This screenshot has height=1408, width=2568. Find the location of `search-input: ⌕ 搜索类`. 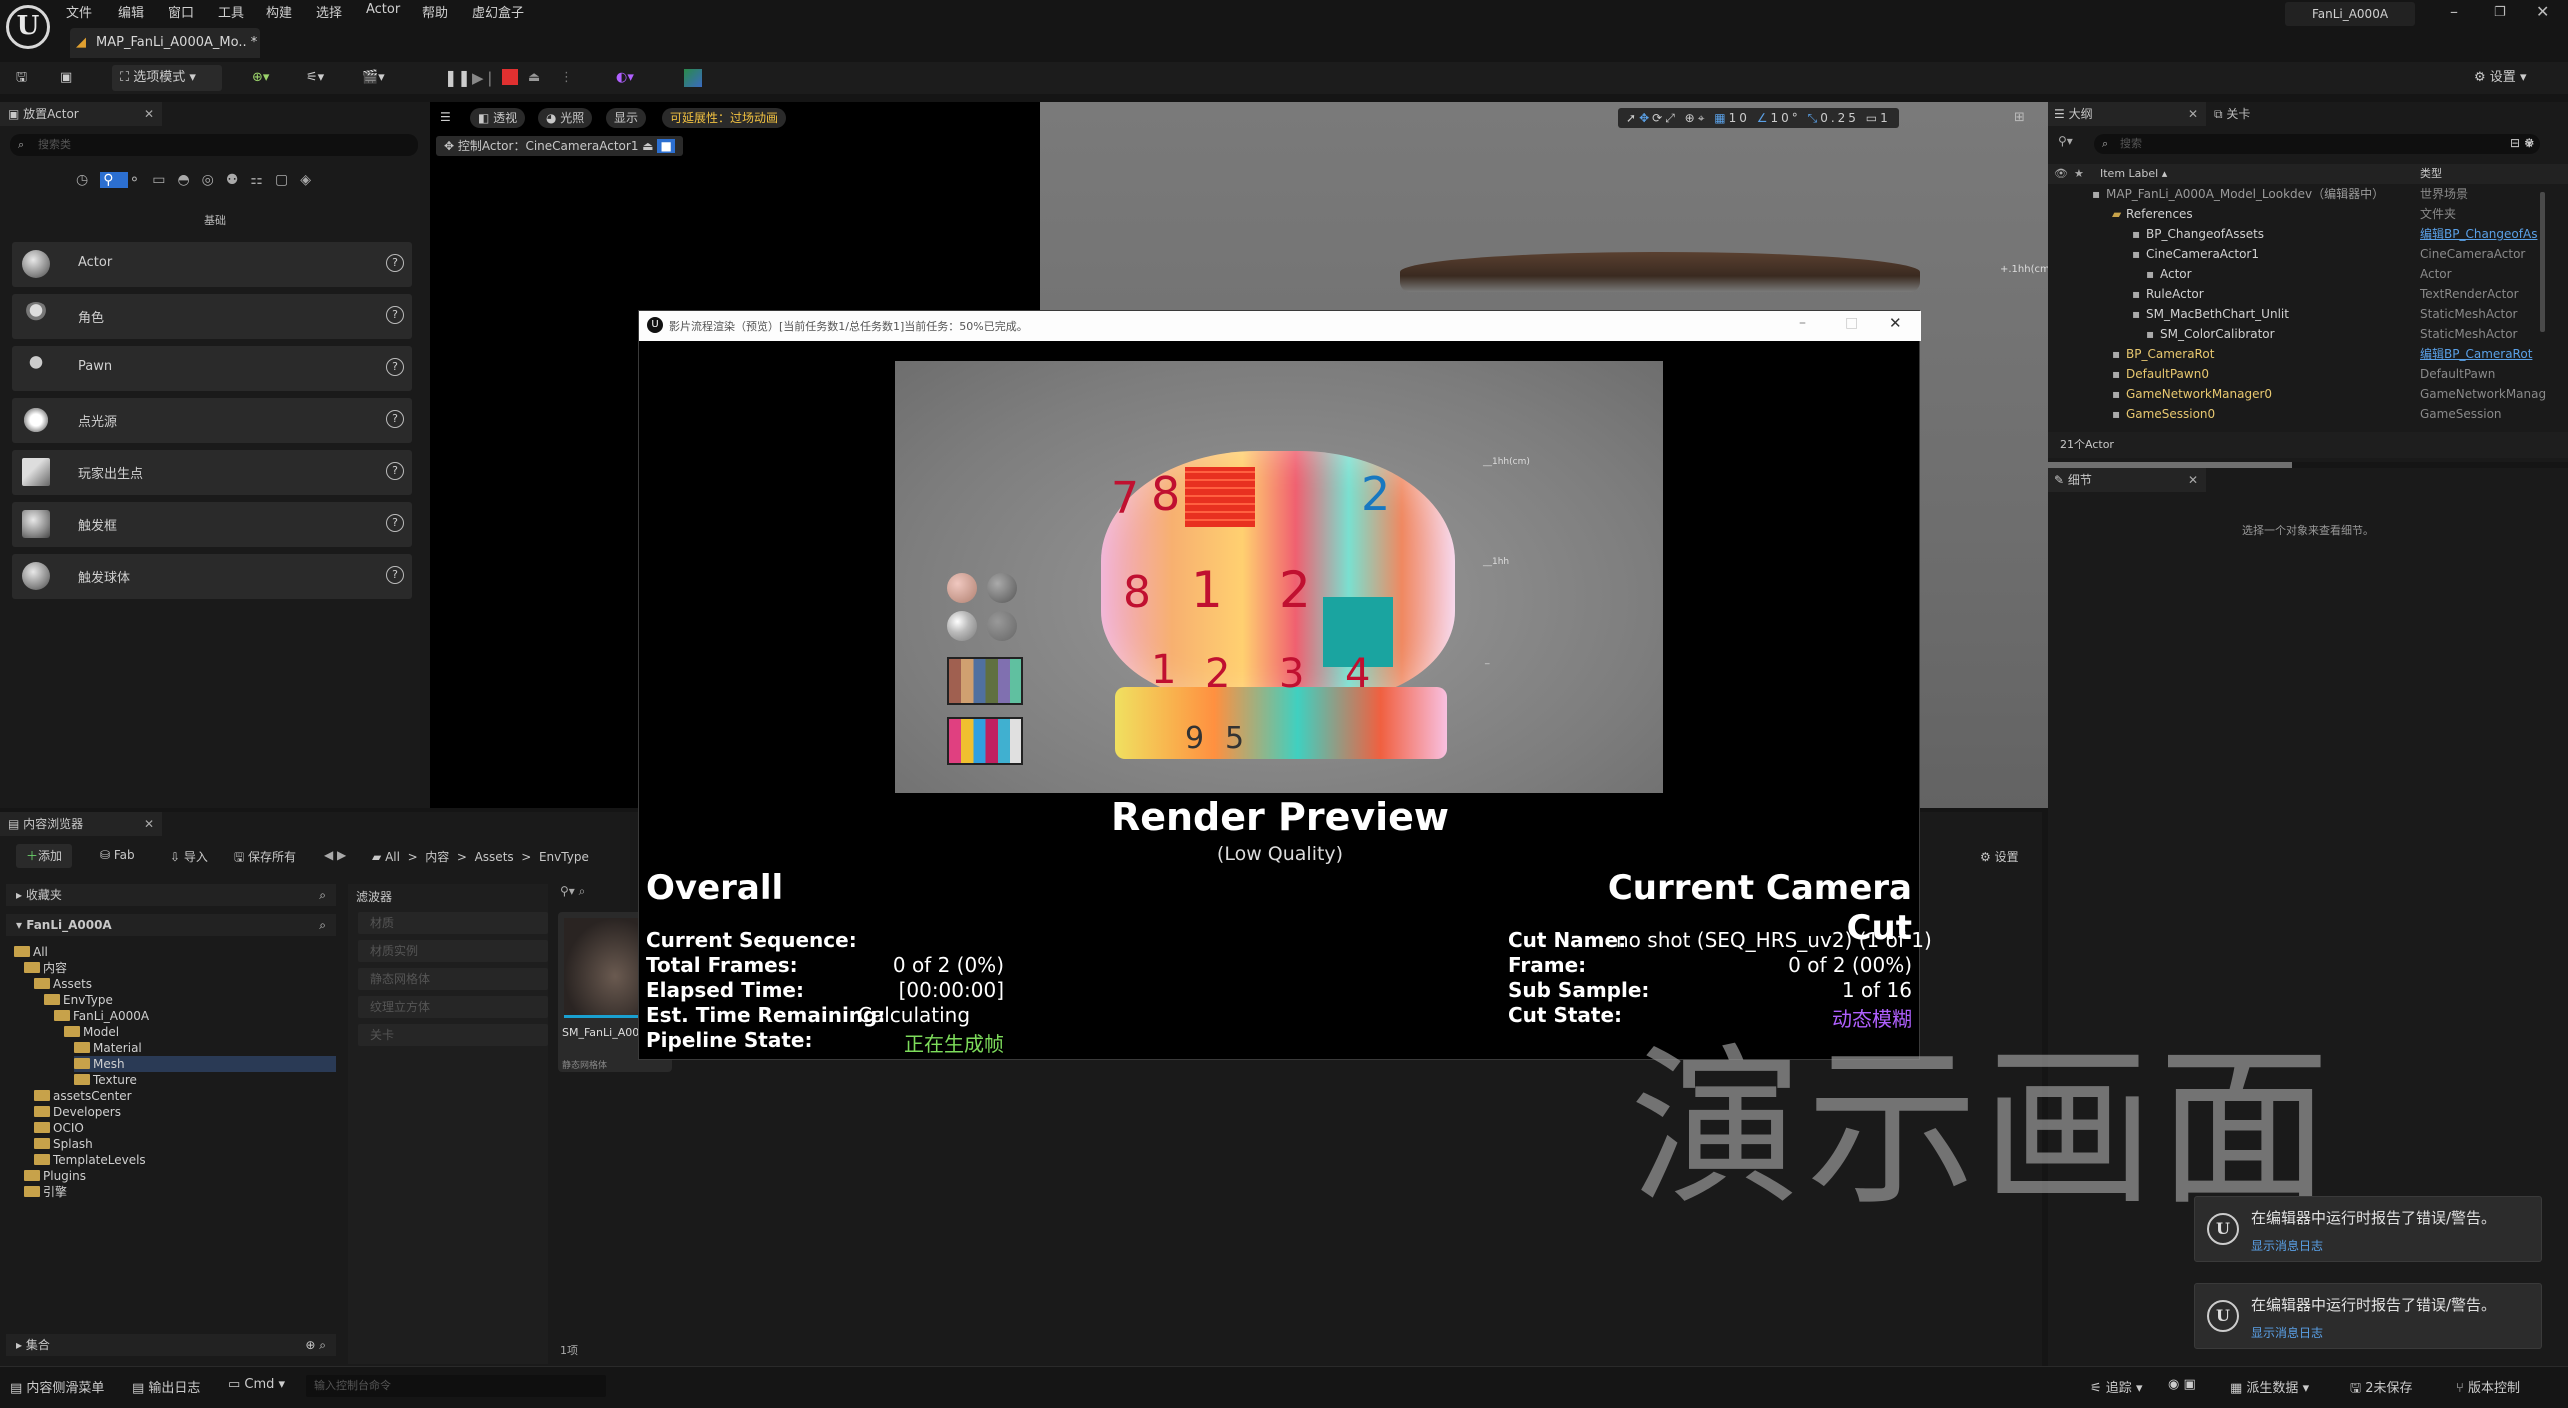

search-input: ⌕ 搜索类 is located at coordinates (214, 145).